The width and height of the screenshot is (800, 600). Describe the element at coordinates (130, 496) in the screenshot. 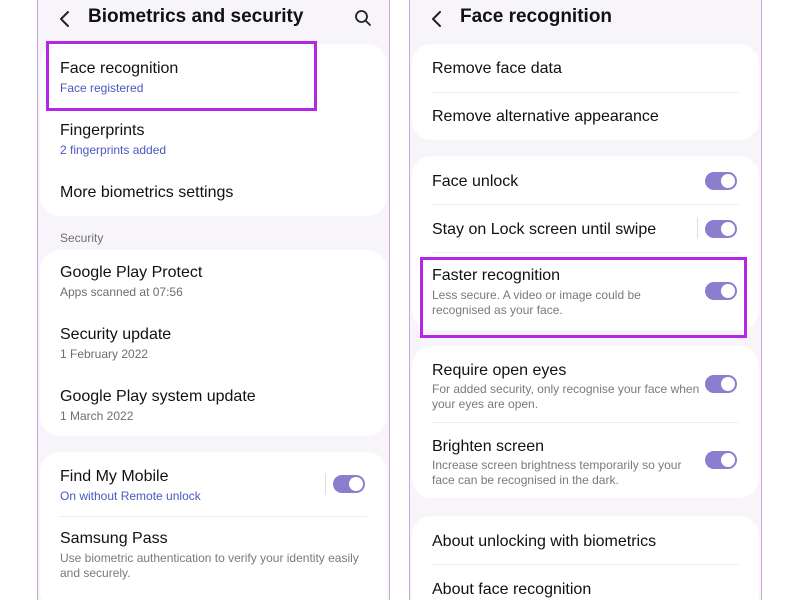

I see `find-my-mobile-status: On without Remote unlock` at that location.